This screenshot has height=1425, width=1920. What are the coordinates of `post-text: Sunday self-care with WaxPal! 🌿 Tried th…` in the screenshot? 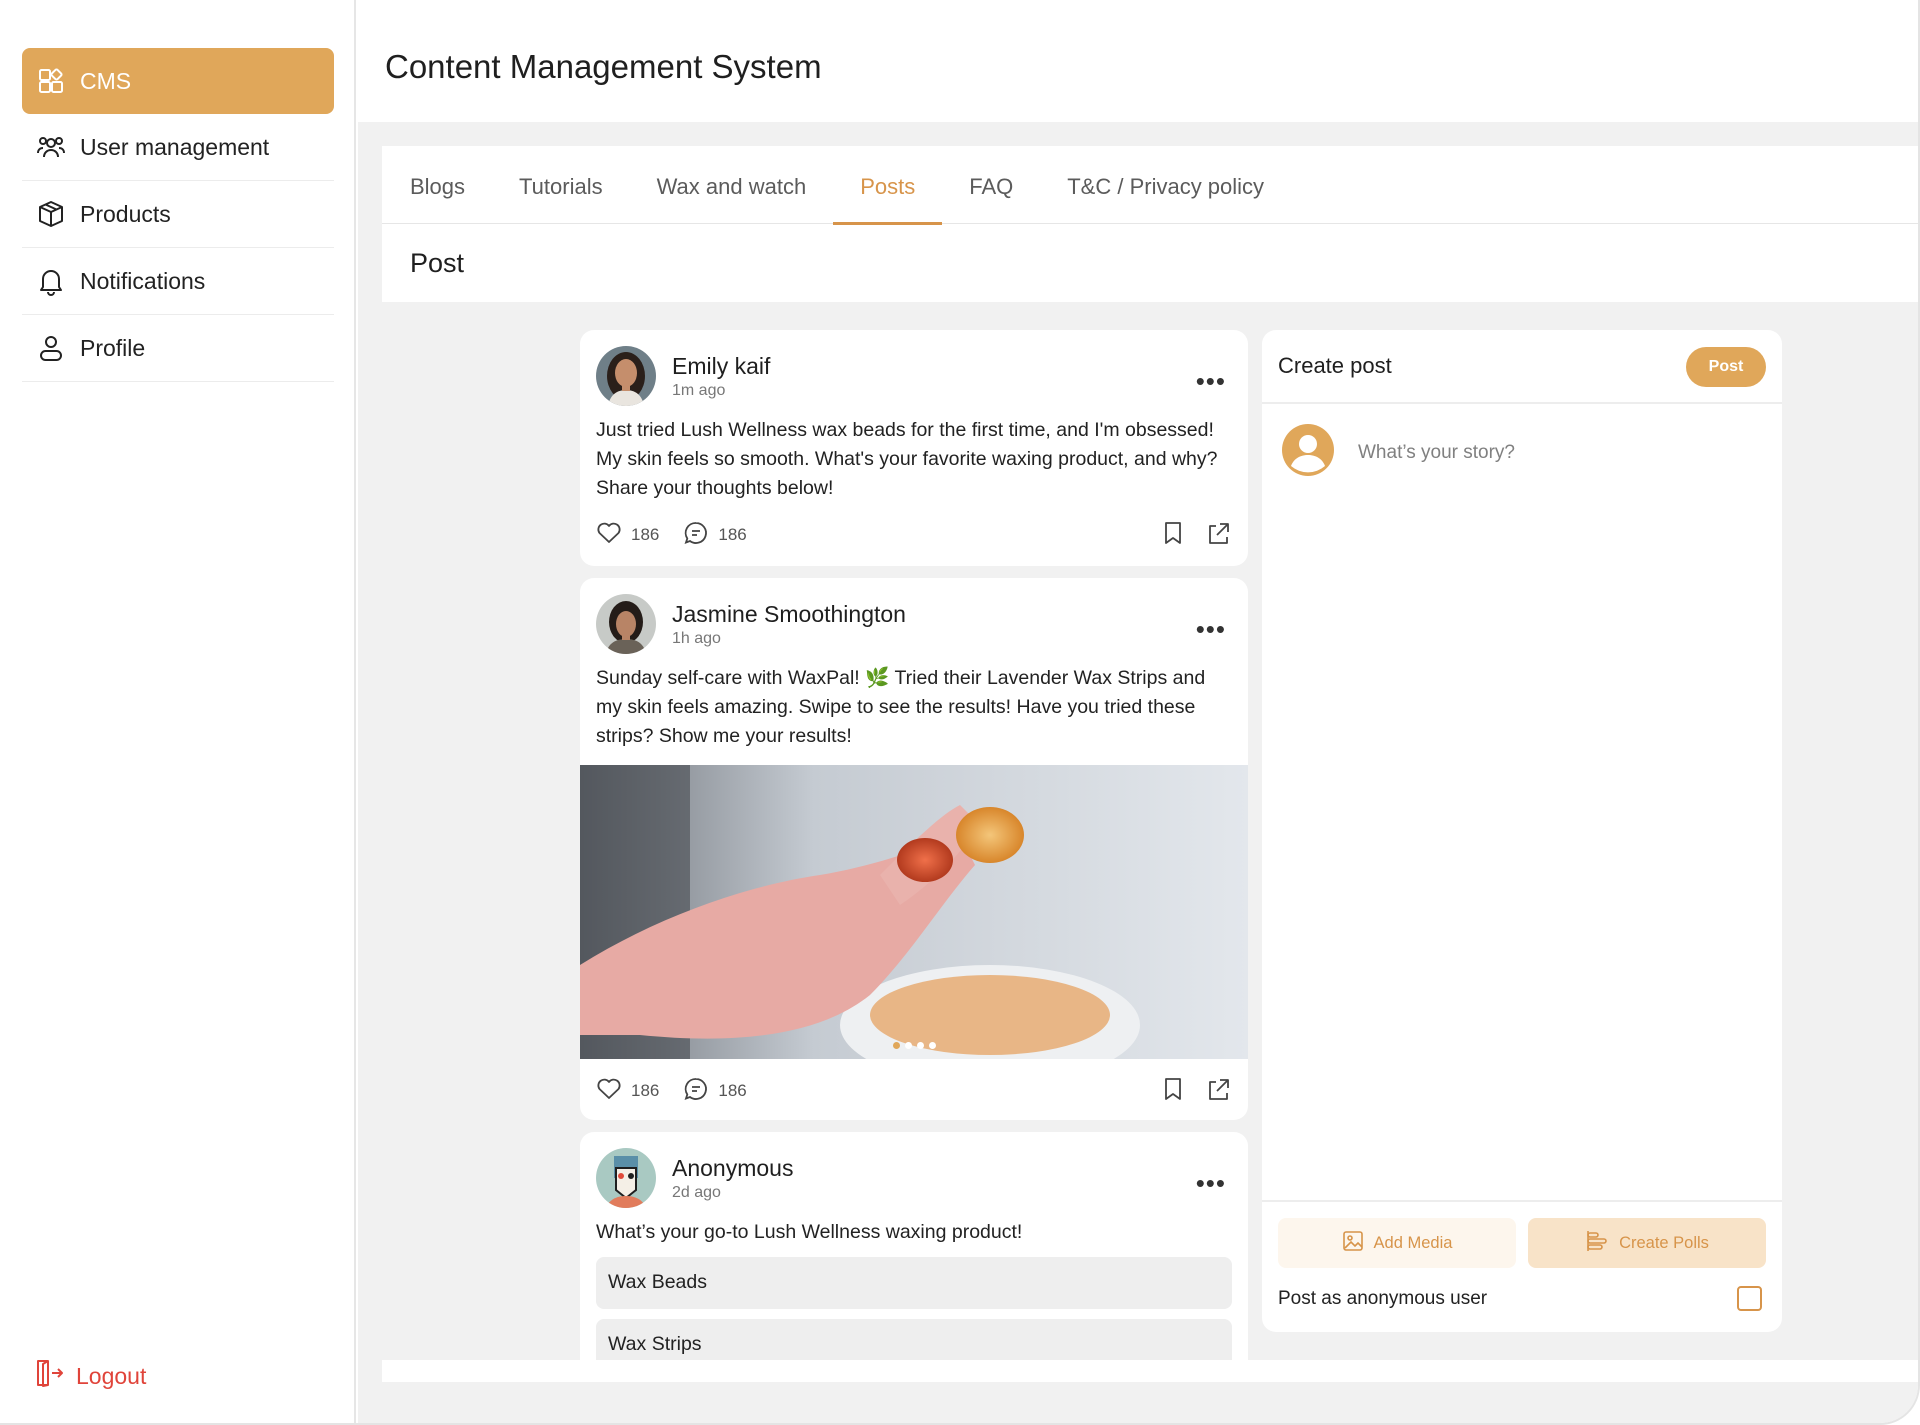 It's located at (901, 707).